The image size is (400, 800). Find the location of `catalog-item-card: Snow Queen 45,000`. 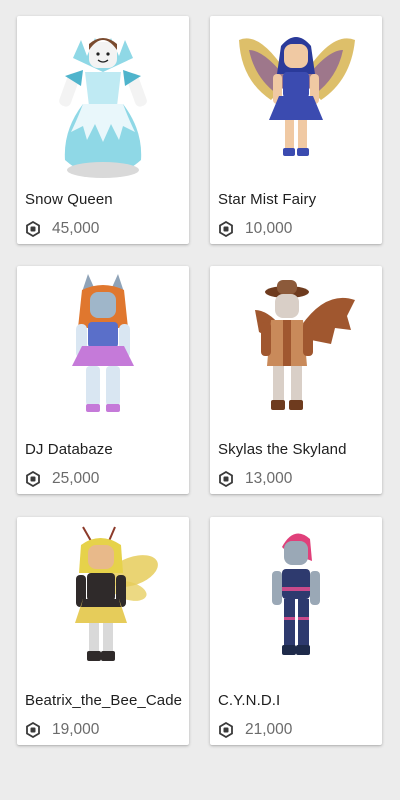

catalog-item-card: Snow Queen 45,000 is located at coordinates (103, 130).